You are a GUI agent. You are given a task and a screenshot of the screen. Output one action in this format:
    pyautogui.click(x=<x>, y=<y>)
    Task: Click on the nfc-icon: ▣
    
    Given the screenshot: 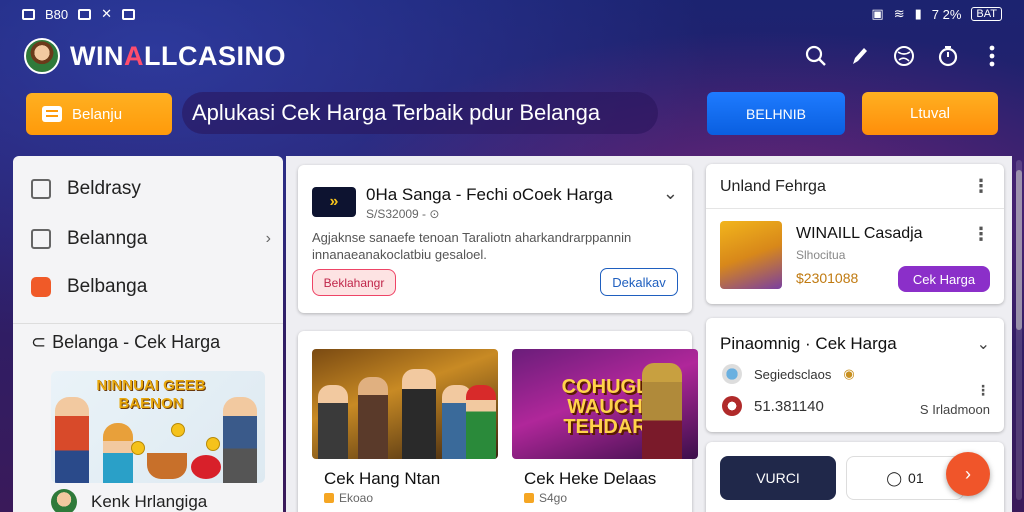 What is the action you would take?
    pyautogui.click(x=877, y=13)
    